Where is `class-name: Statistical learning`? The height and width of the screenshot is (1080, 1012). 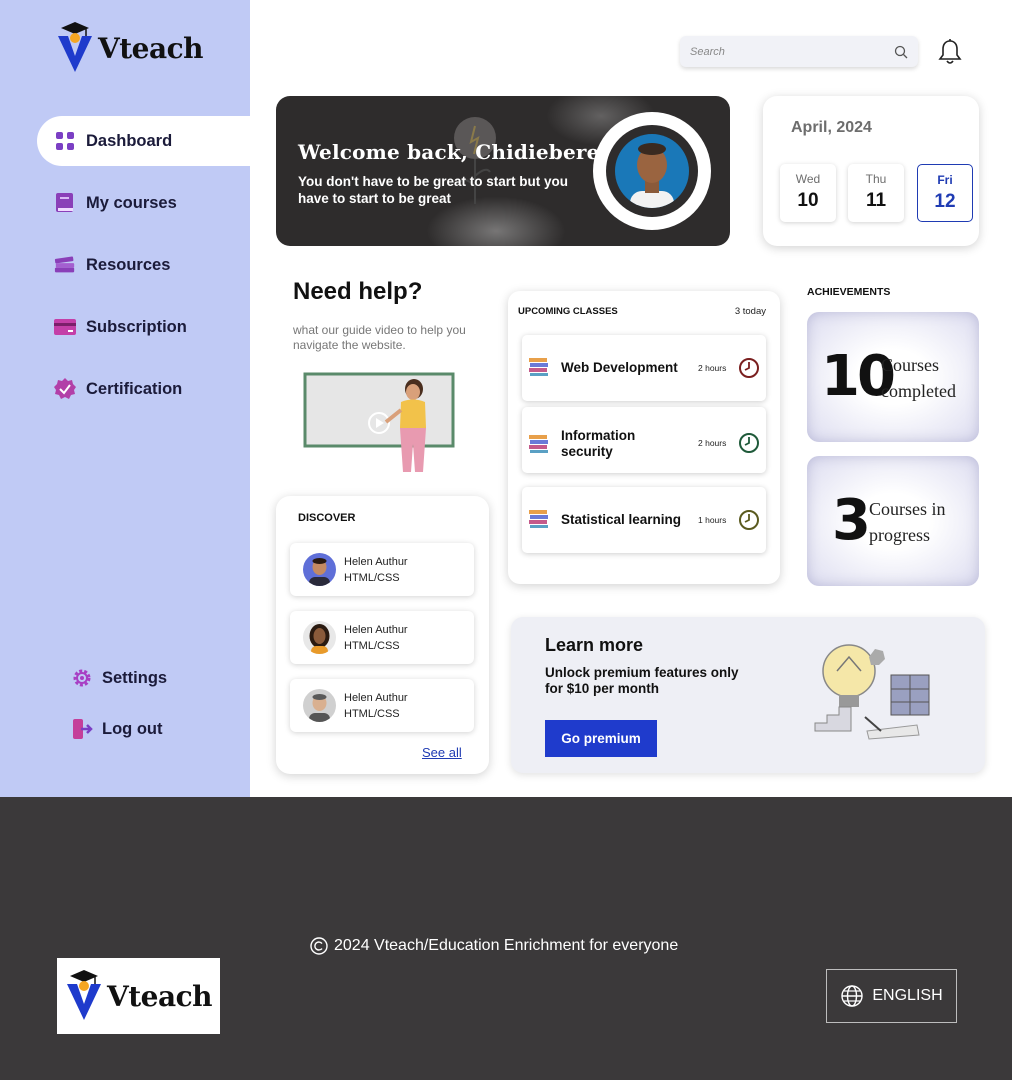
class-name: Statistical learning is located at coordinates (621, 519).